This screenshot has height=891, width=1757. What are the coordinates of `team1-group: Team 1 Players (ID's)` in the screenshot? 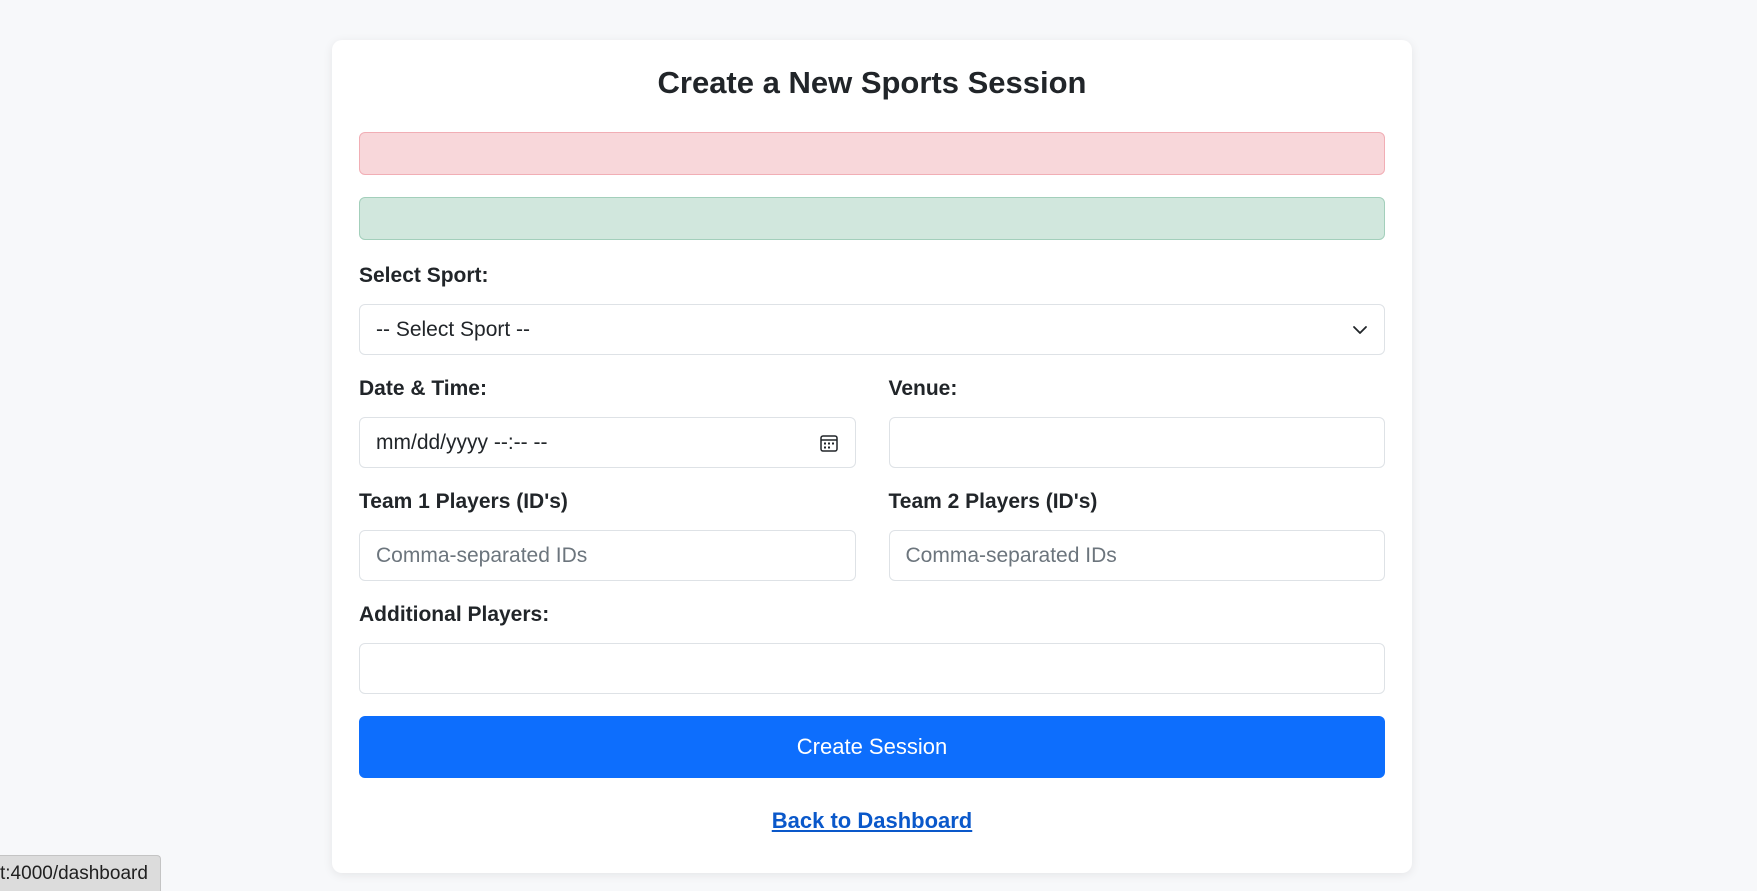 It's located at (607, 535).